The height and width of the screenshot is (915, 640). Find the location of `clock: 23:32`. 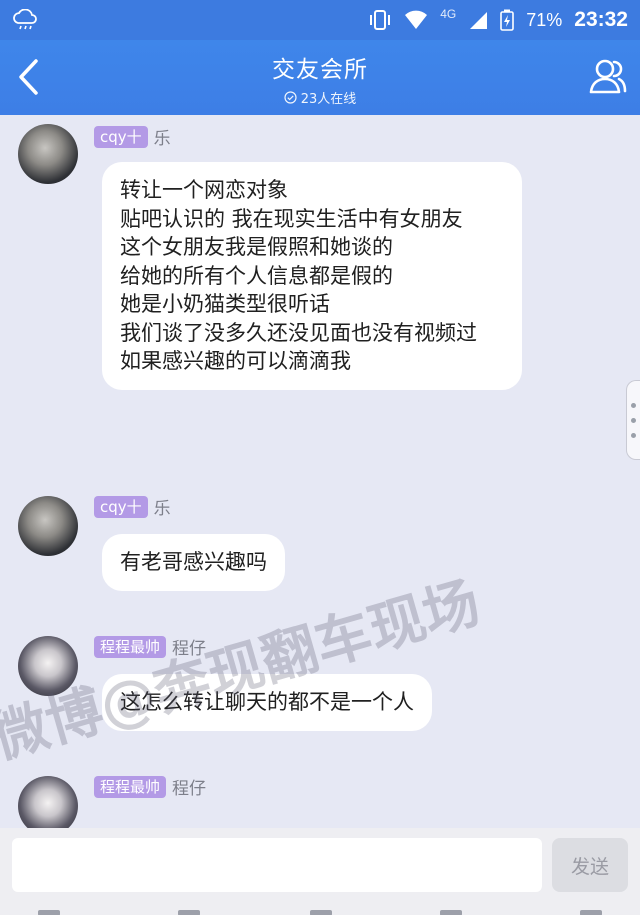

clock: 23:32 is located at coordinates (601, 19).